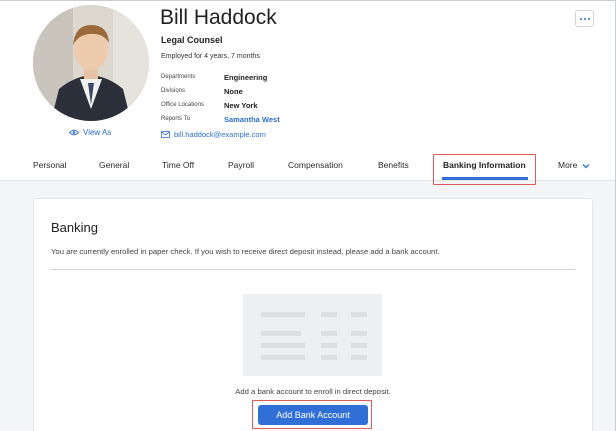 This screenshot has height=431, width=616. I want to click on tab-more: More, so click(574, 165).